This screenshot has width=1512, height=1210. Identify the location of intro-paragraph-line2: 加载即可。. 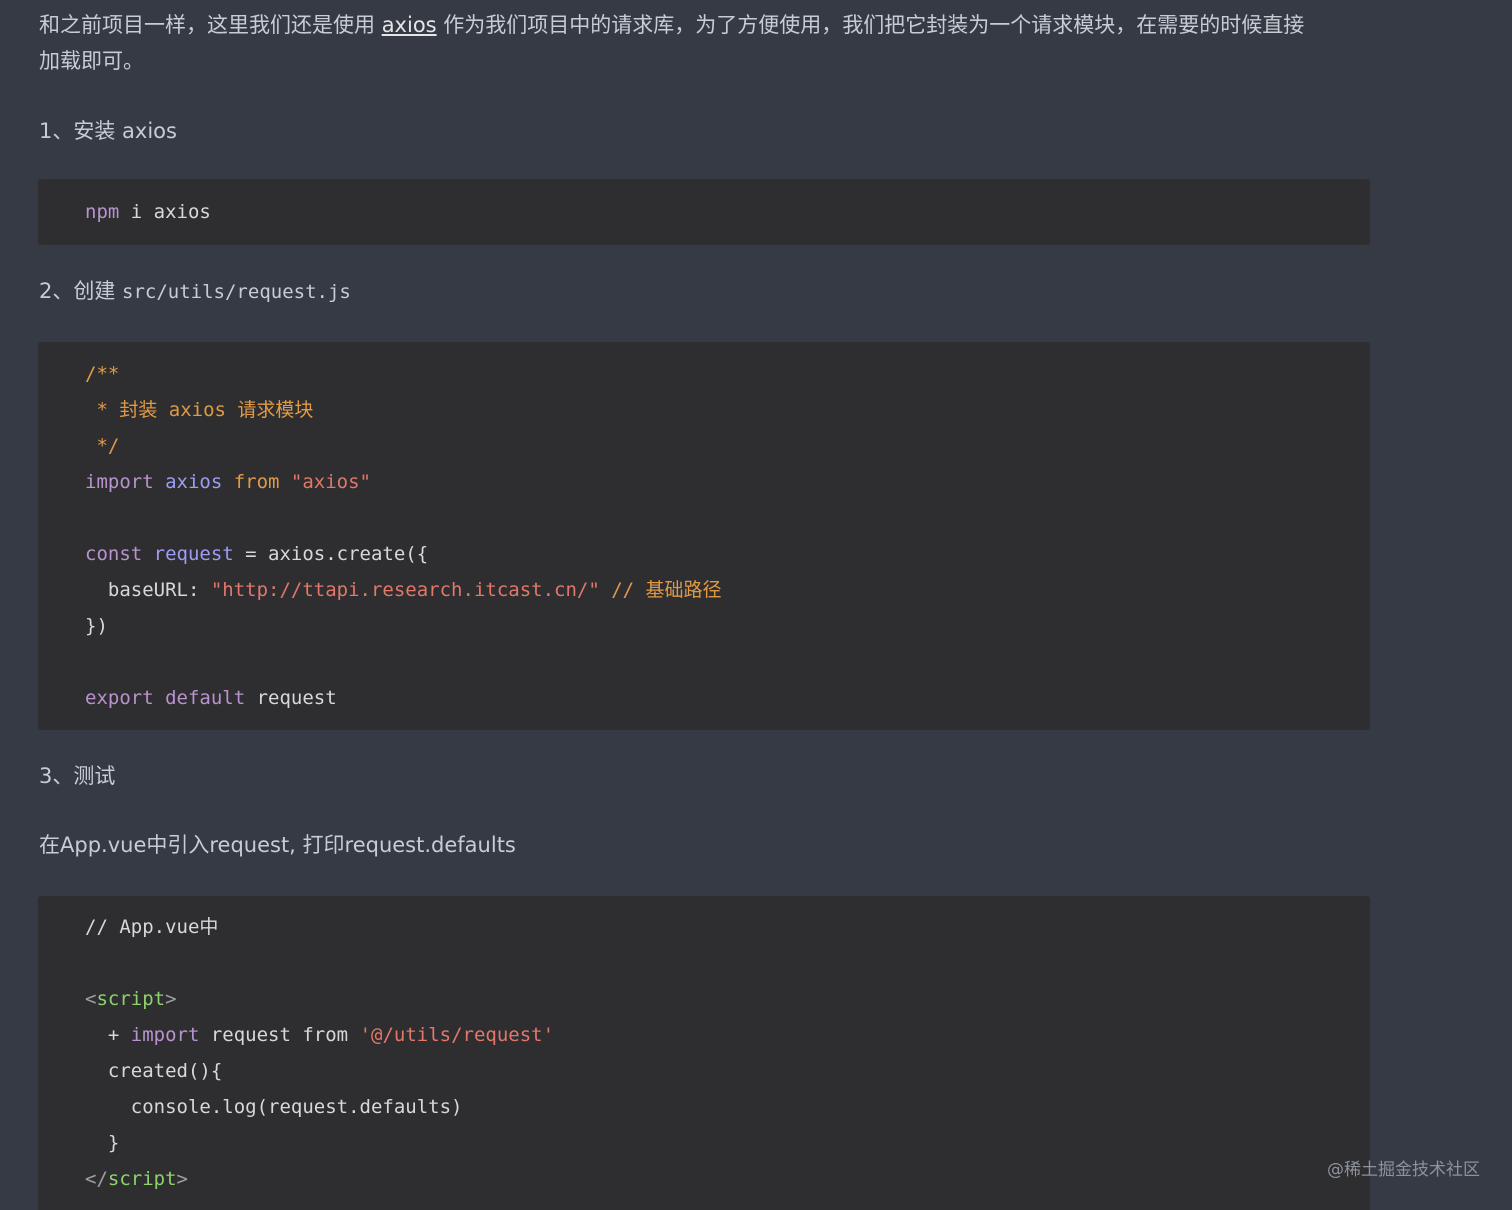
(91, 61).